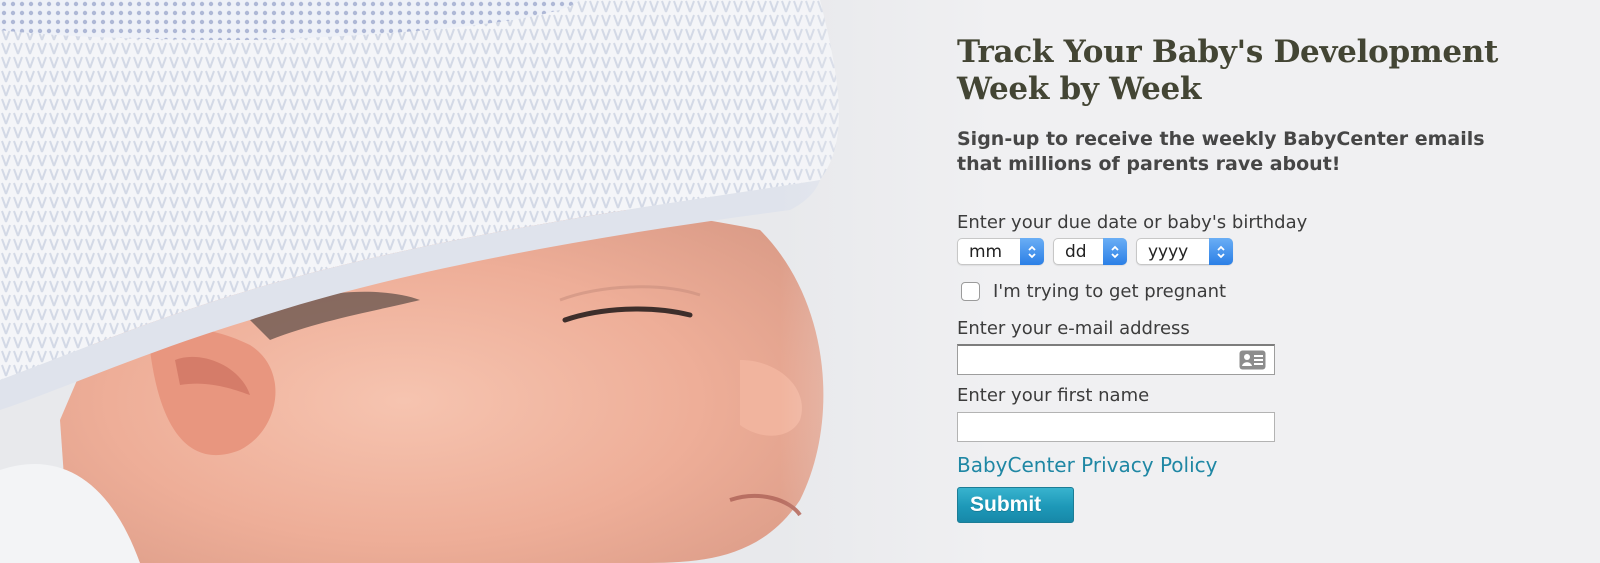 The height and width of the screenshot is (563, 1600). I want to click on email-label: Enter your e-mail address, so click(1073, 328).